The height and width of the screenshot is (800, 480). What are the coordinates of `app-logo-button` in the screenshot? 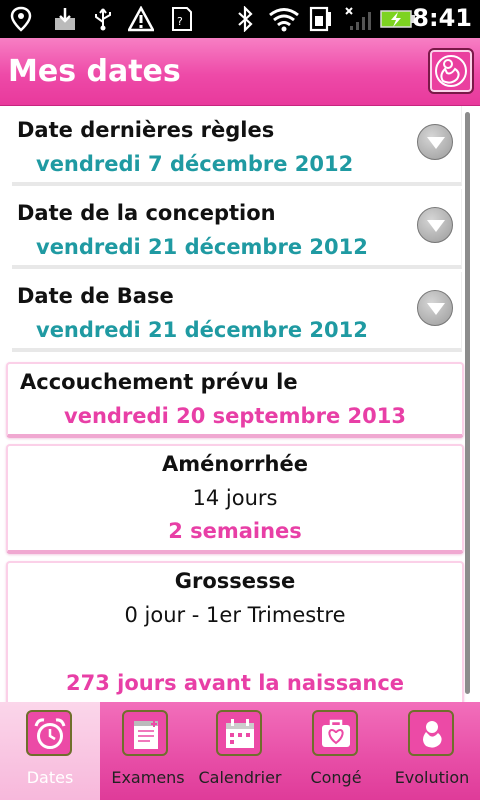 It's located at (451, 71).